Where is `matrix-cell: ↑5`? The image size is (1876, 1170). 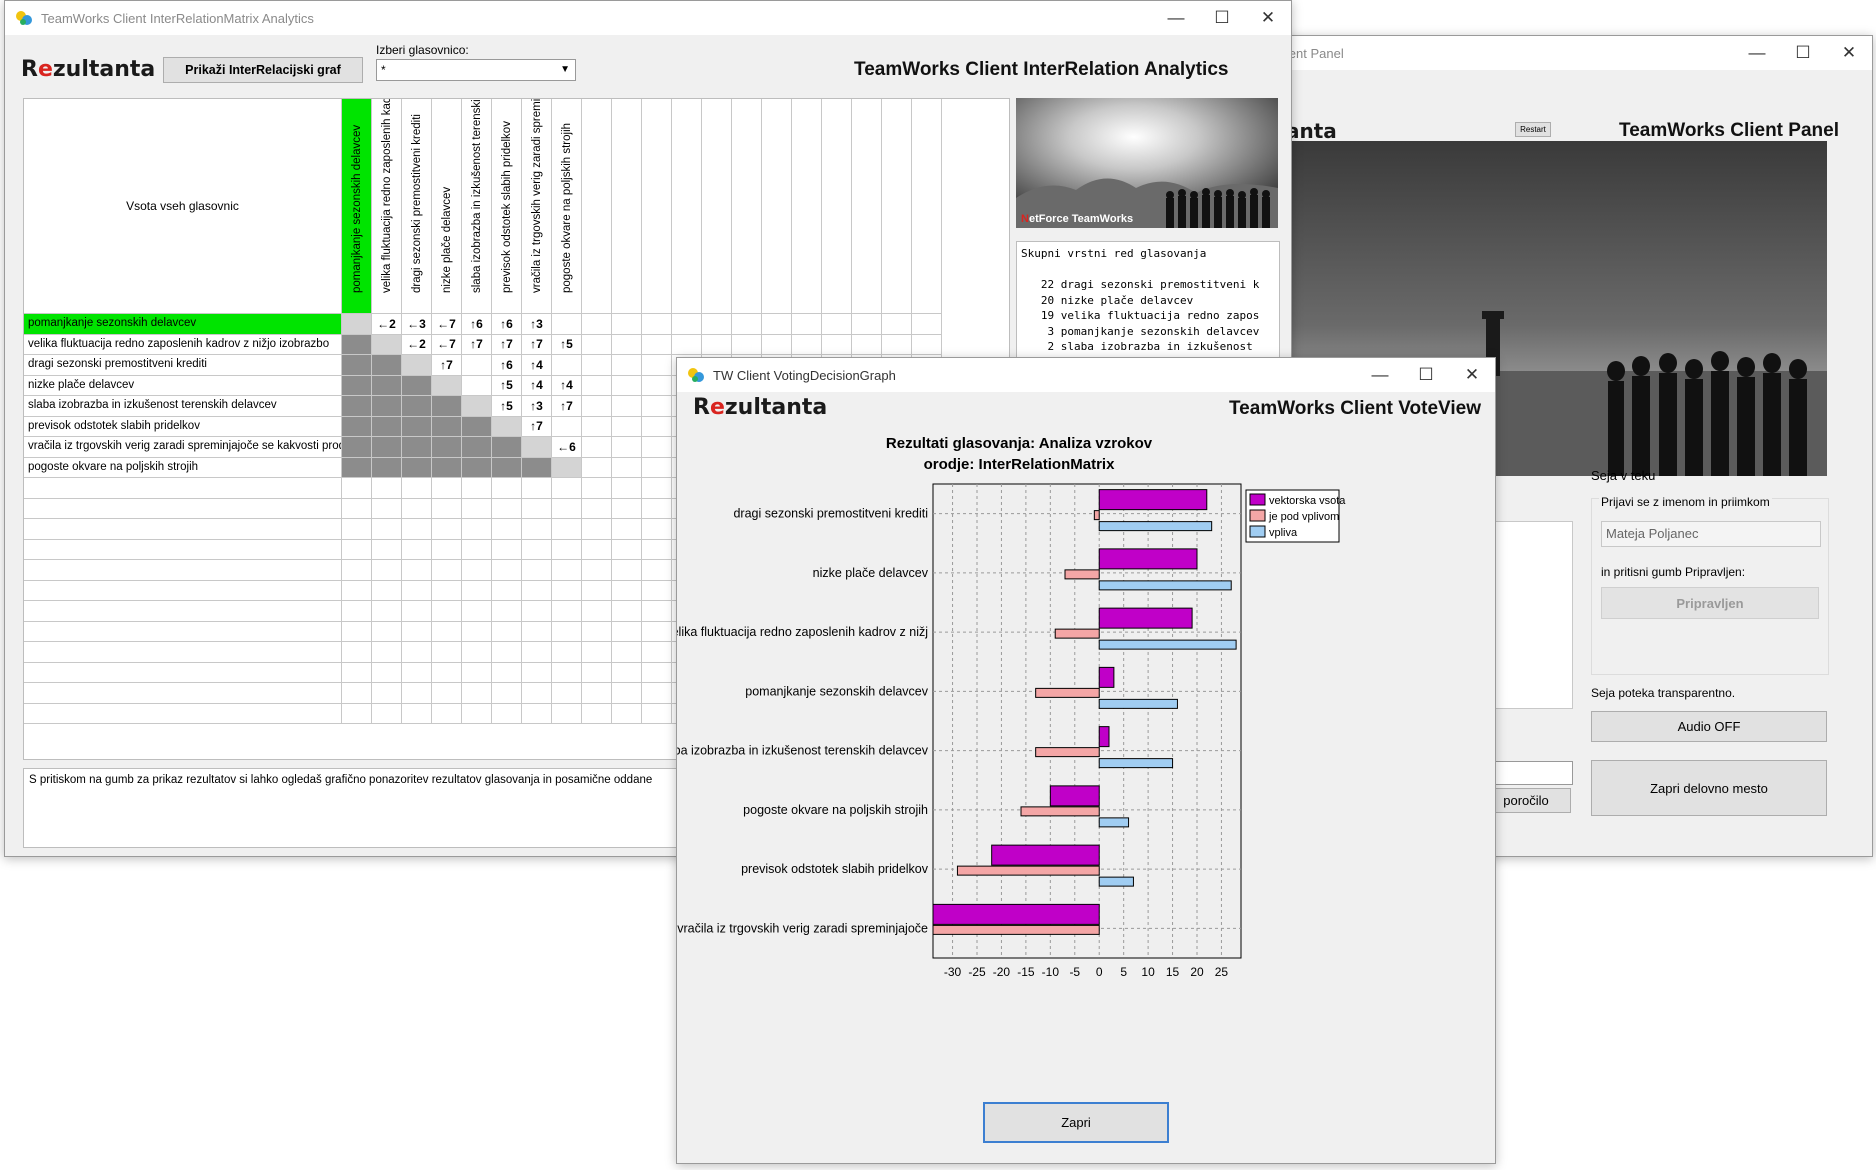
matrix-cell: ↑5 is located at coordinates (507, 385).